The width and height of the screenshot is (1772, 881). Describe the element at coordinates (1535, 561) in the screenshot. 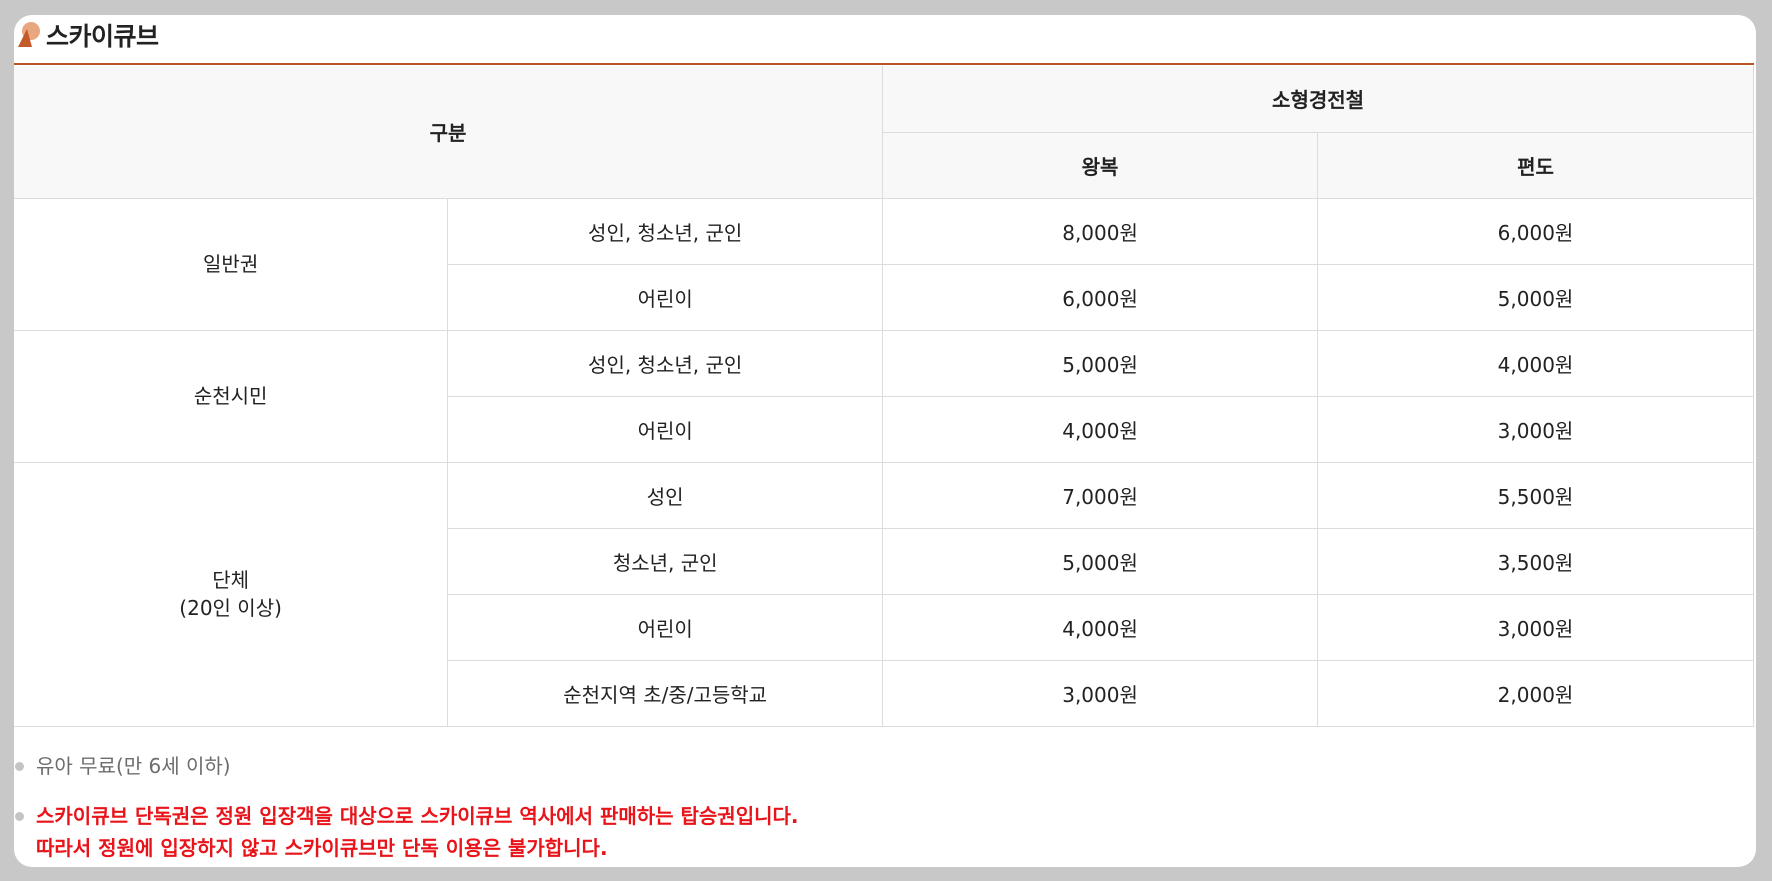

I see `one-way-price: 3,500원` at that location.